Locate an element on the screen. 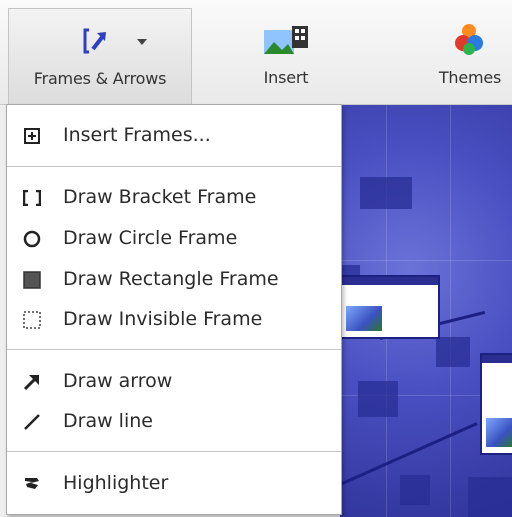 Image resolution: width=512 pixels, height=517 pixels. frames-arrows-button: Frames & Arrows is located at coordinates (100, 56).